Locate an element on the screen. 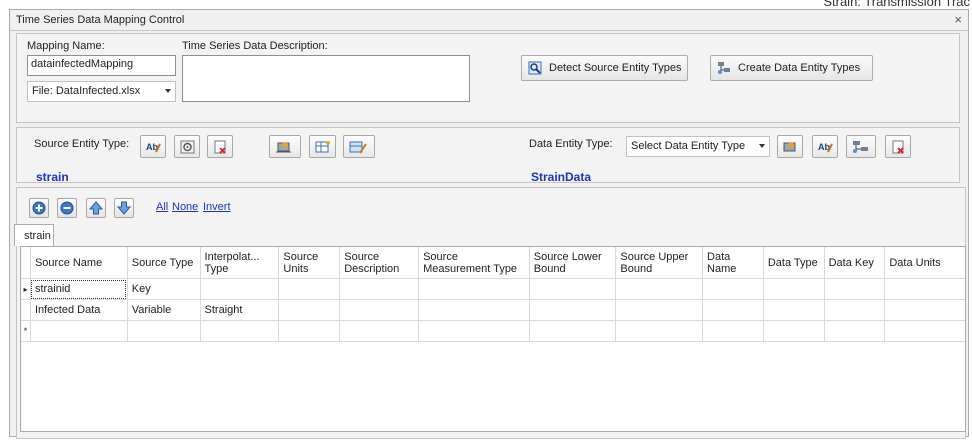 The height and width of the screenshot is (445, 972). new-row: * is located at coordinates (493, 331).